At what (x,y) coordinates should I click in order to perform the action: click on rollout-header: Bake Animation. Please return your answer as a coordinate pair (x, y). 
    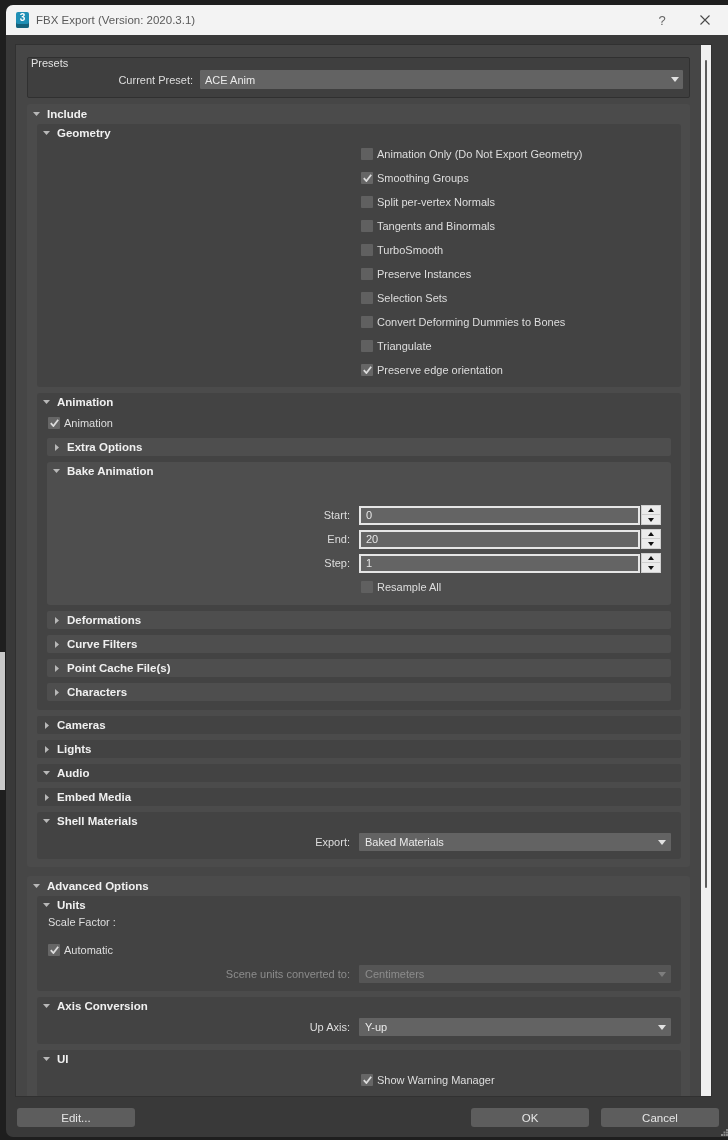
    Looking at the image, I should click on (103, 471).